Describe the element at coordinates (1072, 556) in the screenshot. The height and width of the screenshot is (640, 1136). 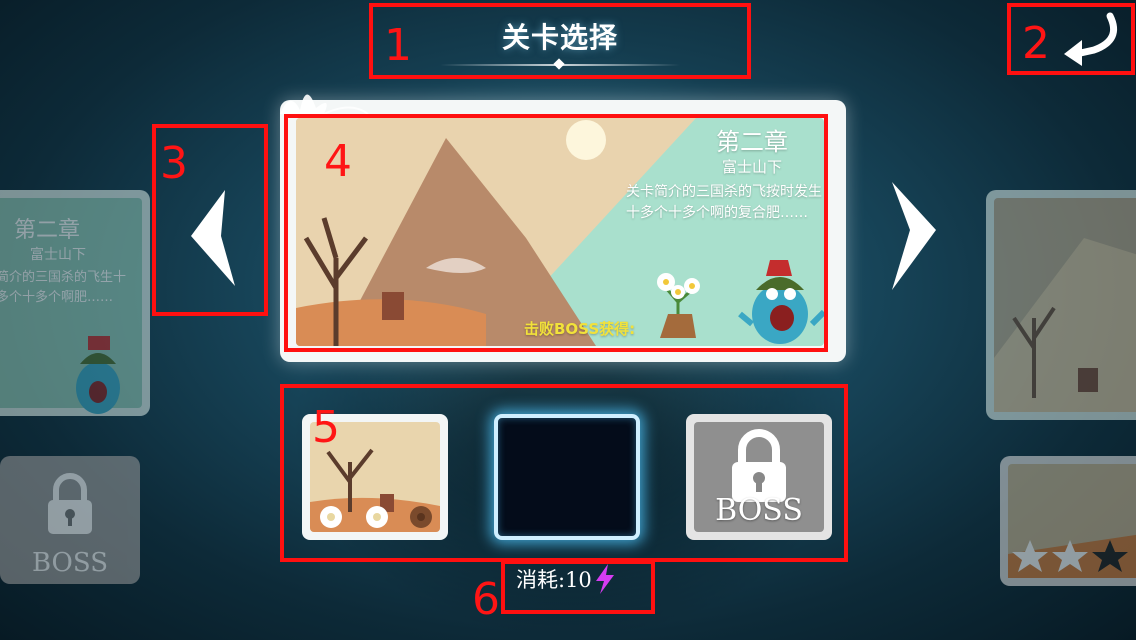
I see `star-row-icon` at that location.